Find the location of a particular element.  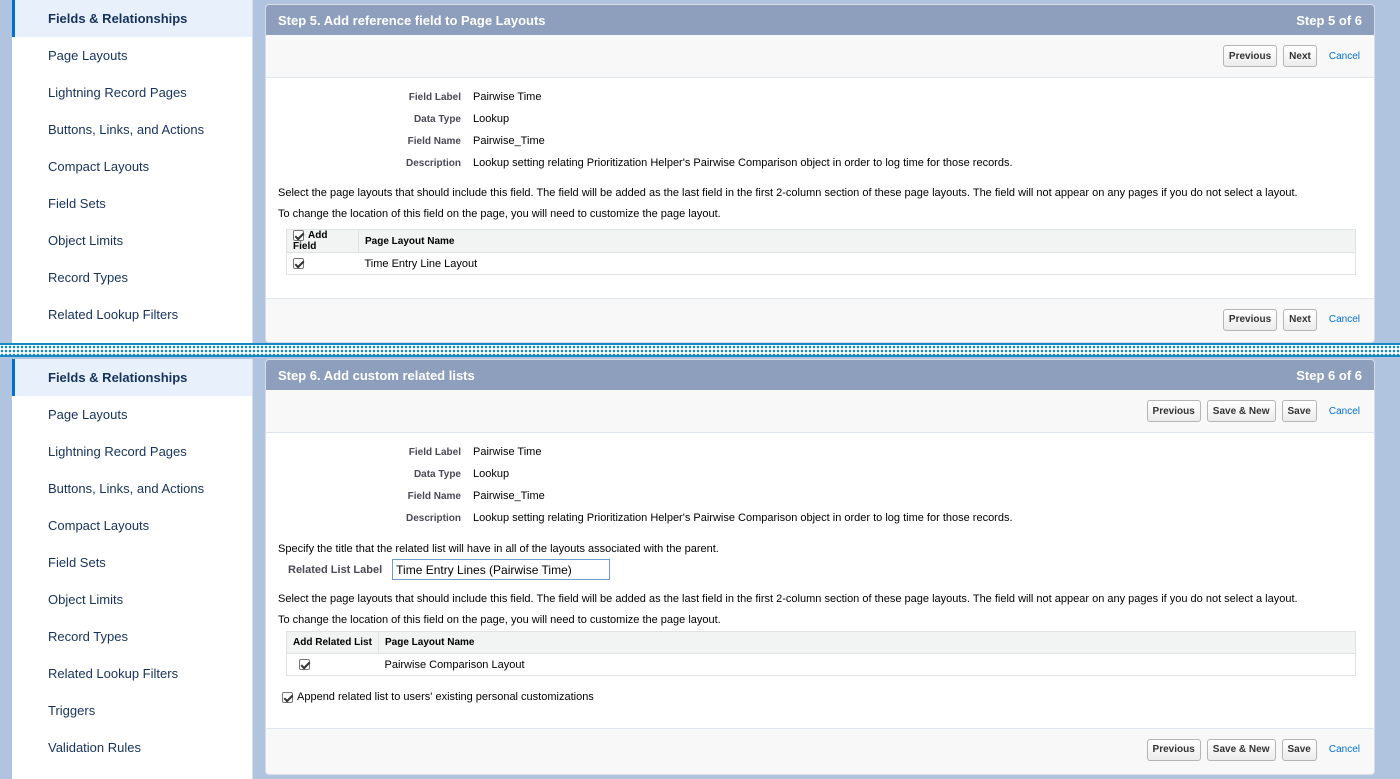

bottom-button-row: Previous Next Cancel is located at coordinates (820, 319).